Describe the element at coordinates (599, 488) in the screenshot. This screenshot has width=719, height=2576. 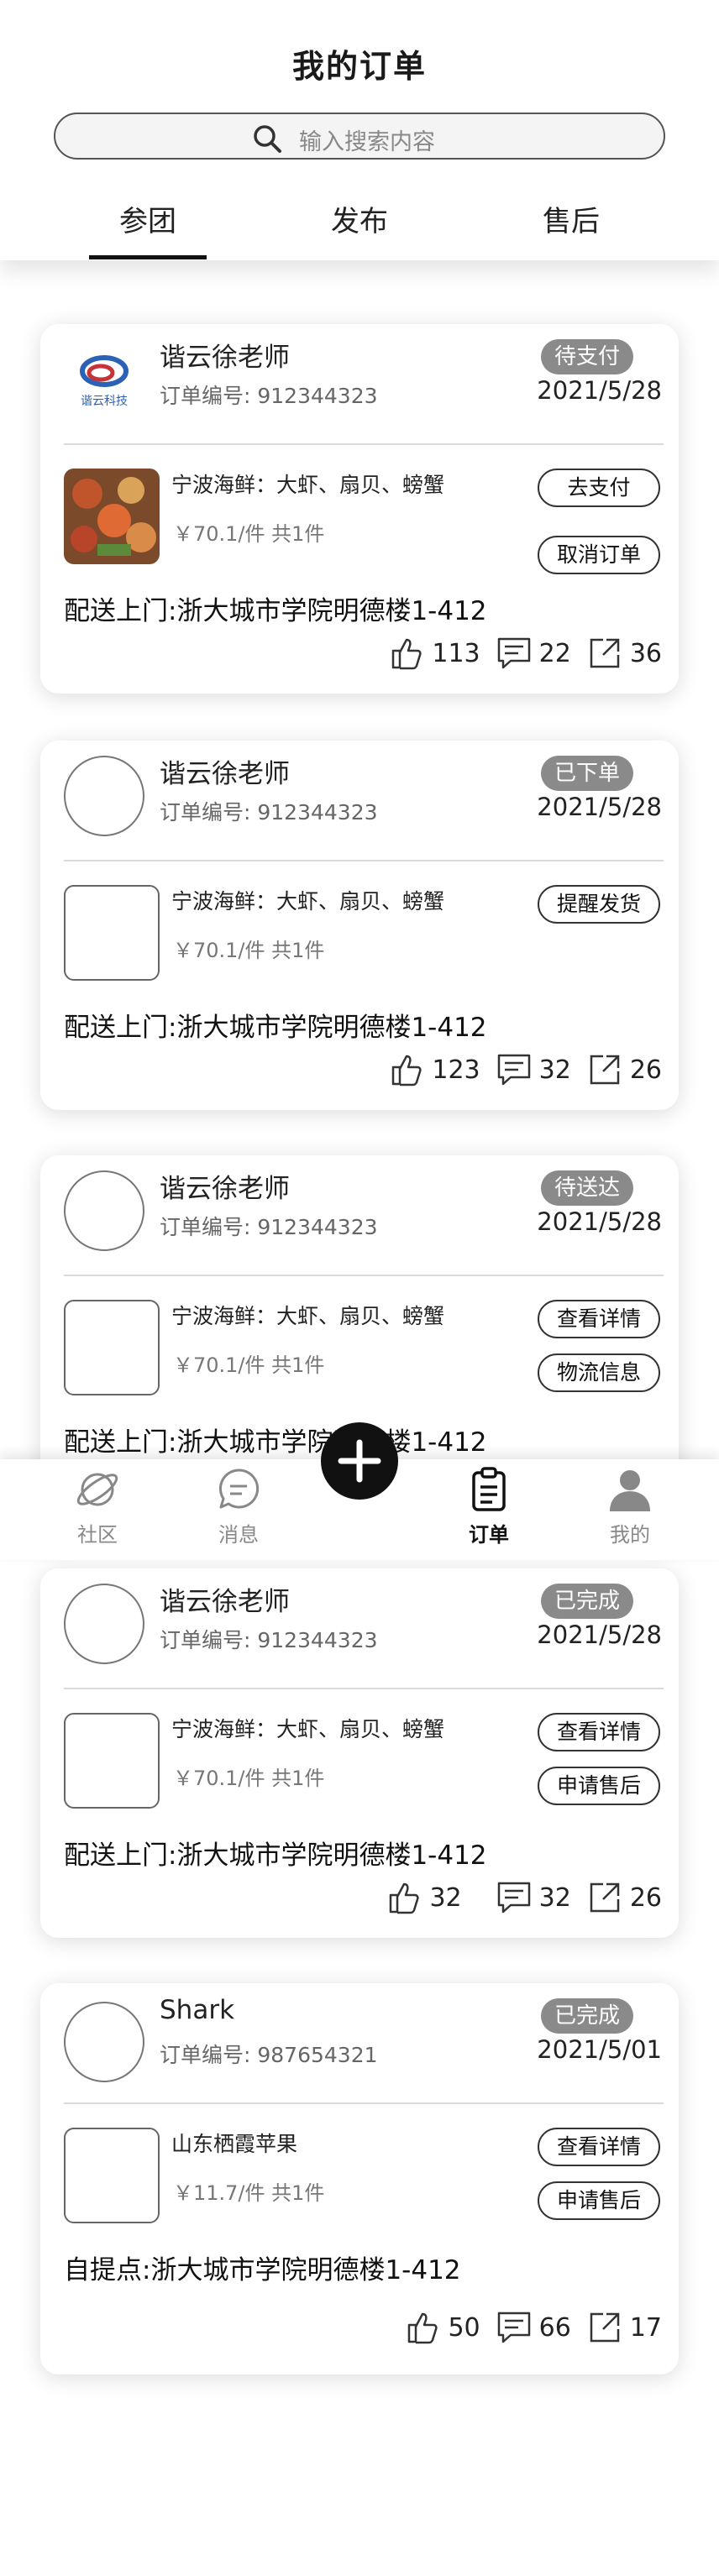
I see `pay-button: 去支付` at that location.